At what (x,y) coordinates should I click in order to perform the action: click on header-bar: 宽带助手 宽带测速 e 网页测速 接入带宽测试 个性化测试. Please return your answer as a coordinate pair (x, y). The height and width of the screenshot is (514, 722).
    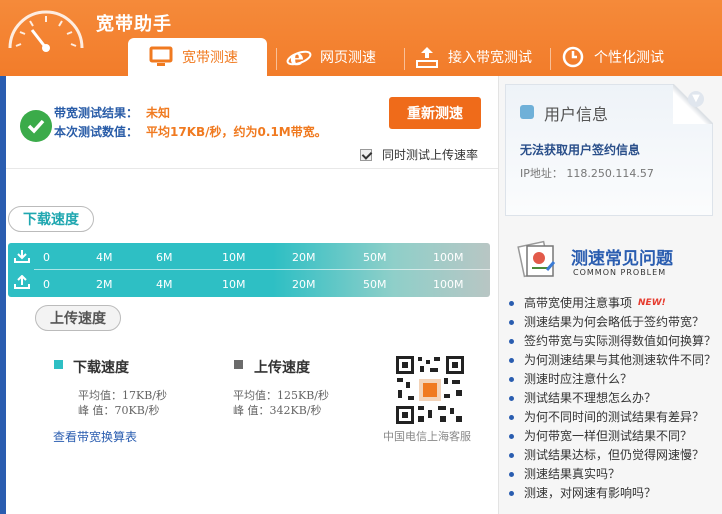
    Looking at the image, I should click on (361, 38).